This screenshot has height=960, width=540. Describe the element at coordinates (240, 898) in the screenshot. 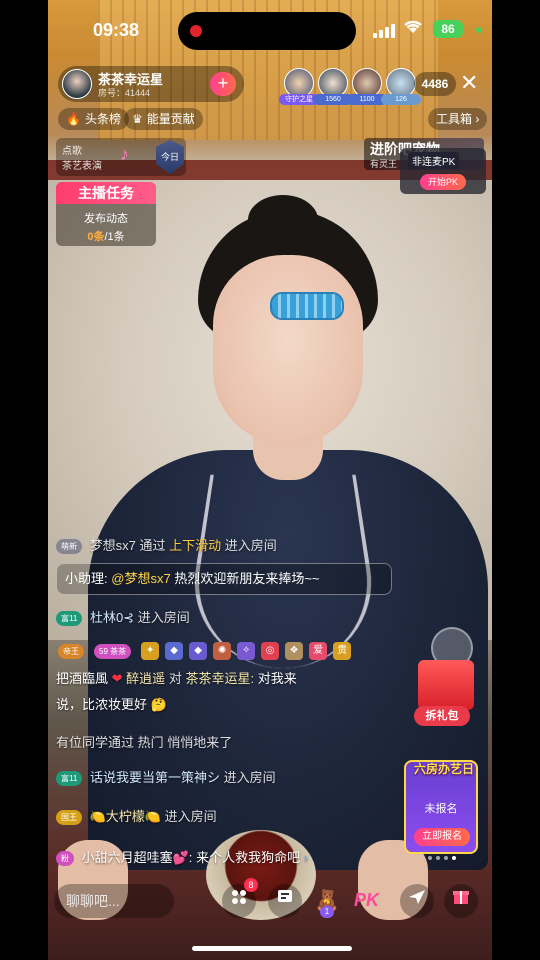

I see `apps-icon: 8` at that location.